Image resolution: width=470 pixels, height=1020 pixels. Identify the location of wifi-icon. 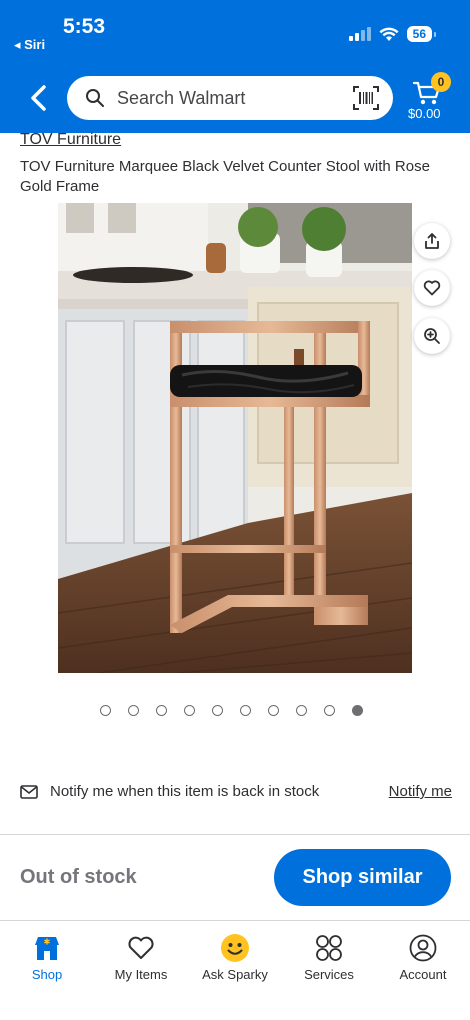
(389, 34).